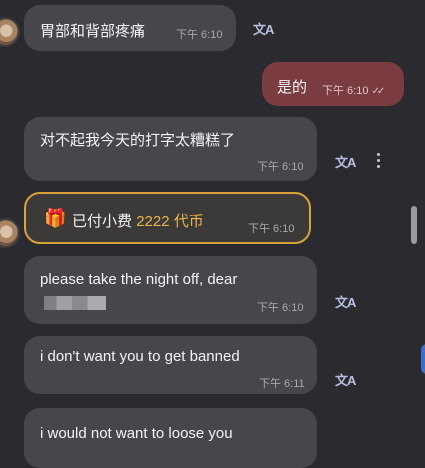 This screenshot has height=468, width=425. Describe the element at coordinates (139, 279) in the screenshot. I see `message-text: please take the night off, dear` at that location.